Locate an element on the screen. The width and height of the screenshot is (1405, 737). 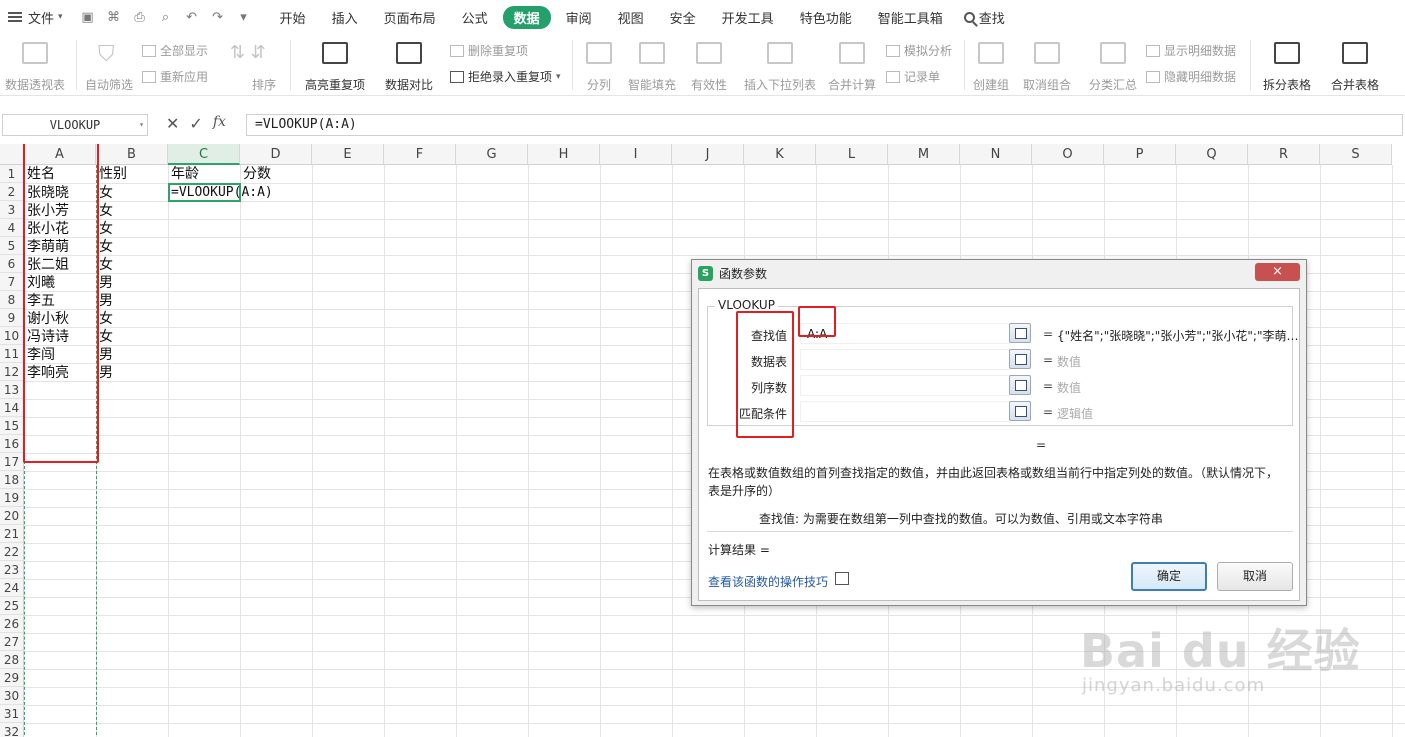
row-header-6: 6 is located at coordinates (12, 264).